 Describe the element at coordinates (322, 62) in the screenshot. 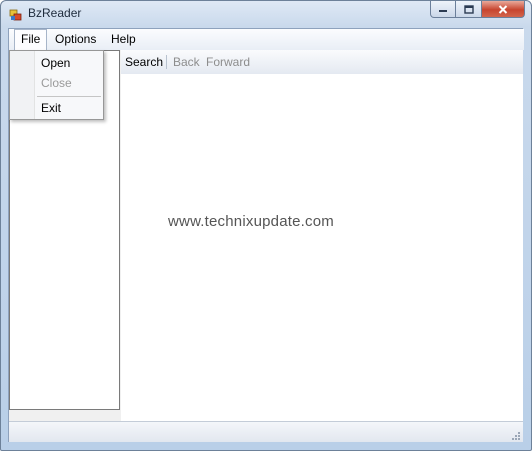

I see `toolbar: Search Back Forward` at that location.